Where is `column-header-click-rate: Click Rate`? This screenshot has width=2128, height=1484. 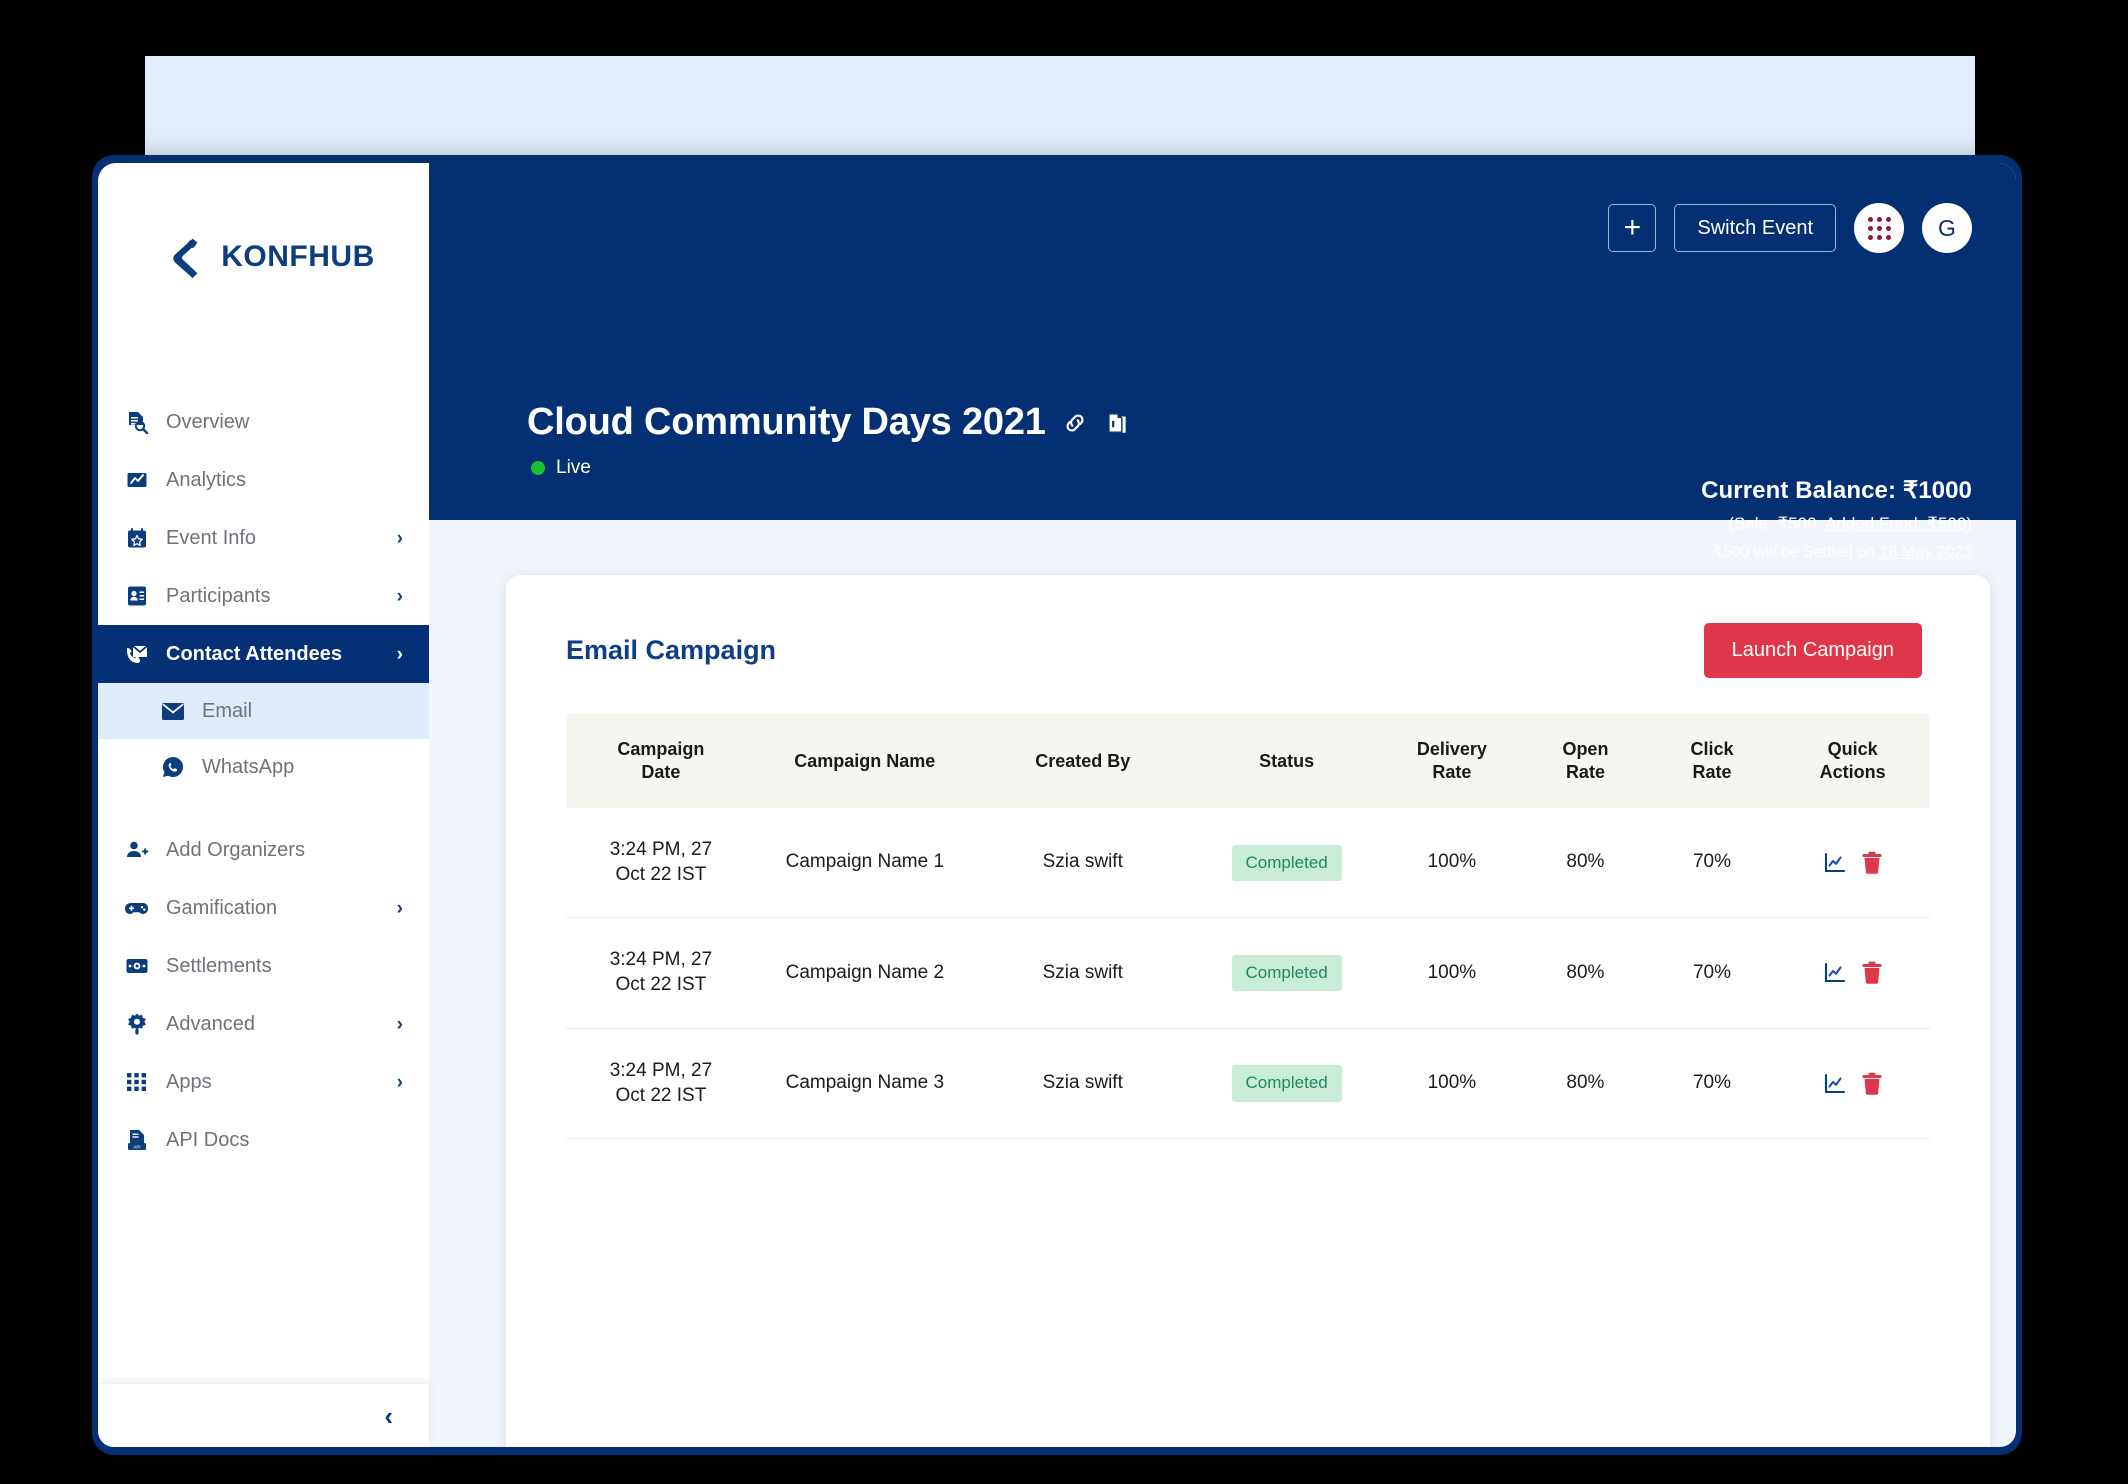 column-header-click-rate: Click Rate is located at coordinates (1712, 761).